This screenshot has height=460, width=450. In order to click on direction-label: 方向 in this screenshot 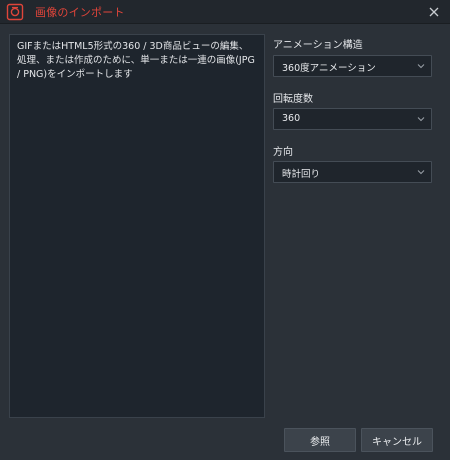, I will do `click(283, 152)`.